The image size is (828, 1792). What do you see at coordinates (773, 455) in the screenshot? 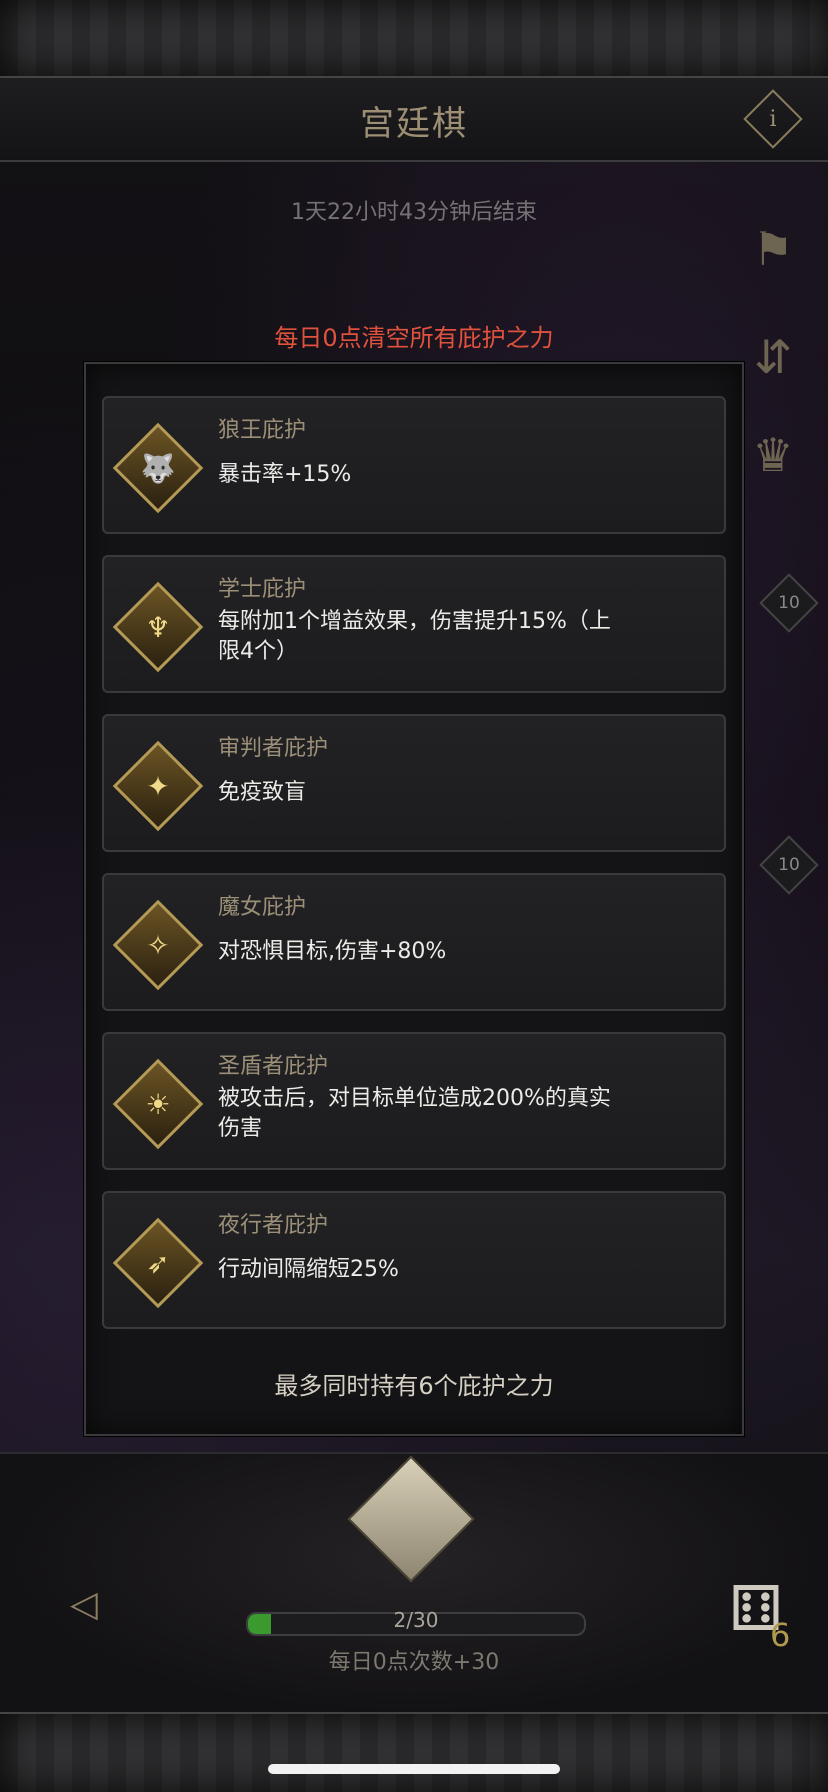
I see `trophy-icon: ♛` at bounding box center [773, 455].